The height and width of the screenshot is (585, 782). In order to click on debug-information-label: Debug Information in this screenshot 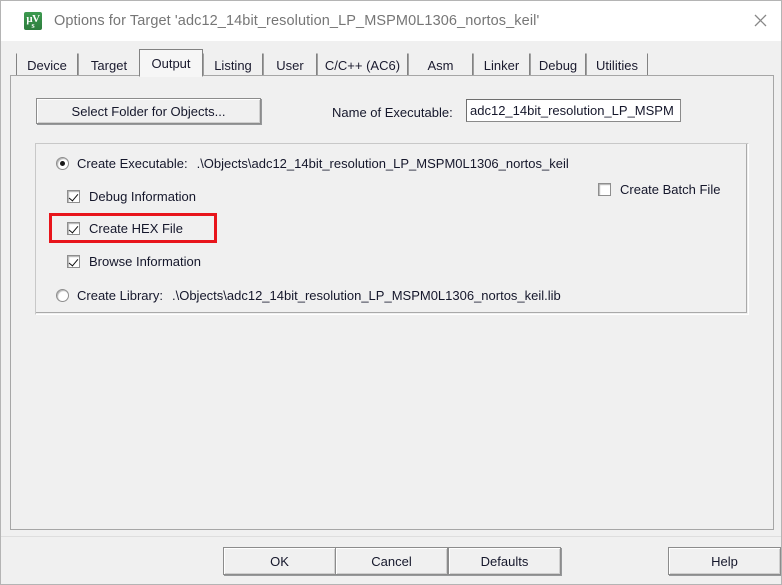, I will do `click(142, 196)`.